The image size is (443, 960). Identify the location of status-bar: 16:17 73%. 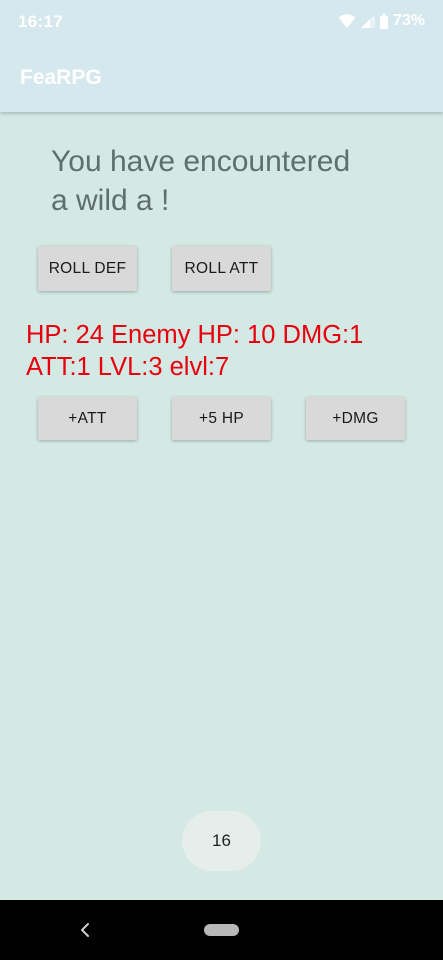
(221, 22).